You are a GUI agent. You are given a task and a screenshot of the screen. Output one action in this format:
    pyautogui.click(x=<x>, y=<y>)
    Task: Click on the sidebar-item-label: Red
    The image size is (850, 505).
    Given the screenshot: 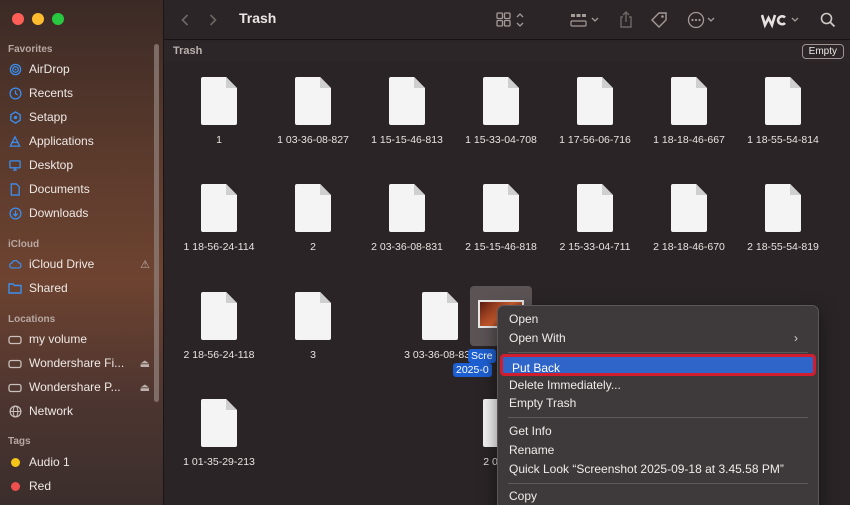 What is the action you would take?
    pyautogui.click(x=40, y=486)
    